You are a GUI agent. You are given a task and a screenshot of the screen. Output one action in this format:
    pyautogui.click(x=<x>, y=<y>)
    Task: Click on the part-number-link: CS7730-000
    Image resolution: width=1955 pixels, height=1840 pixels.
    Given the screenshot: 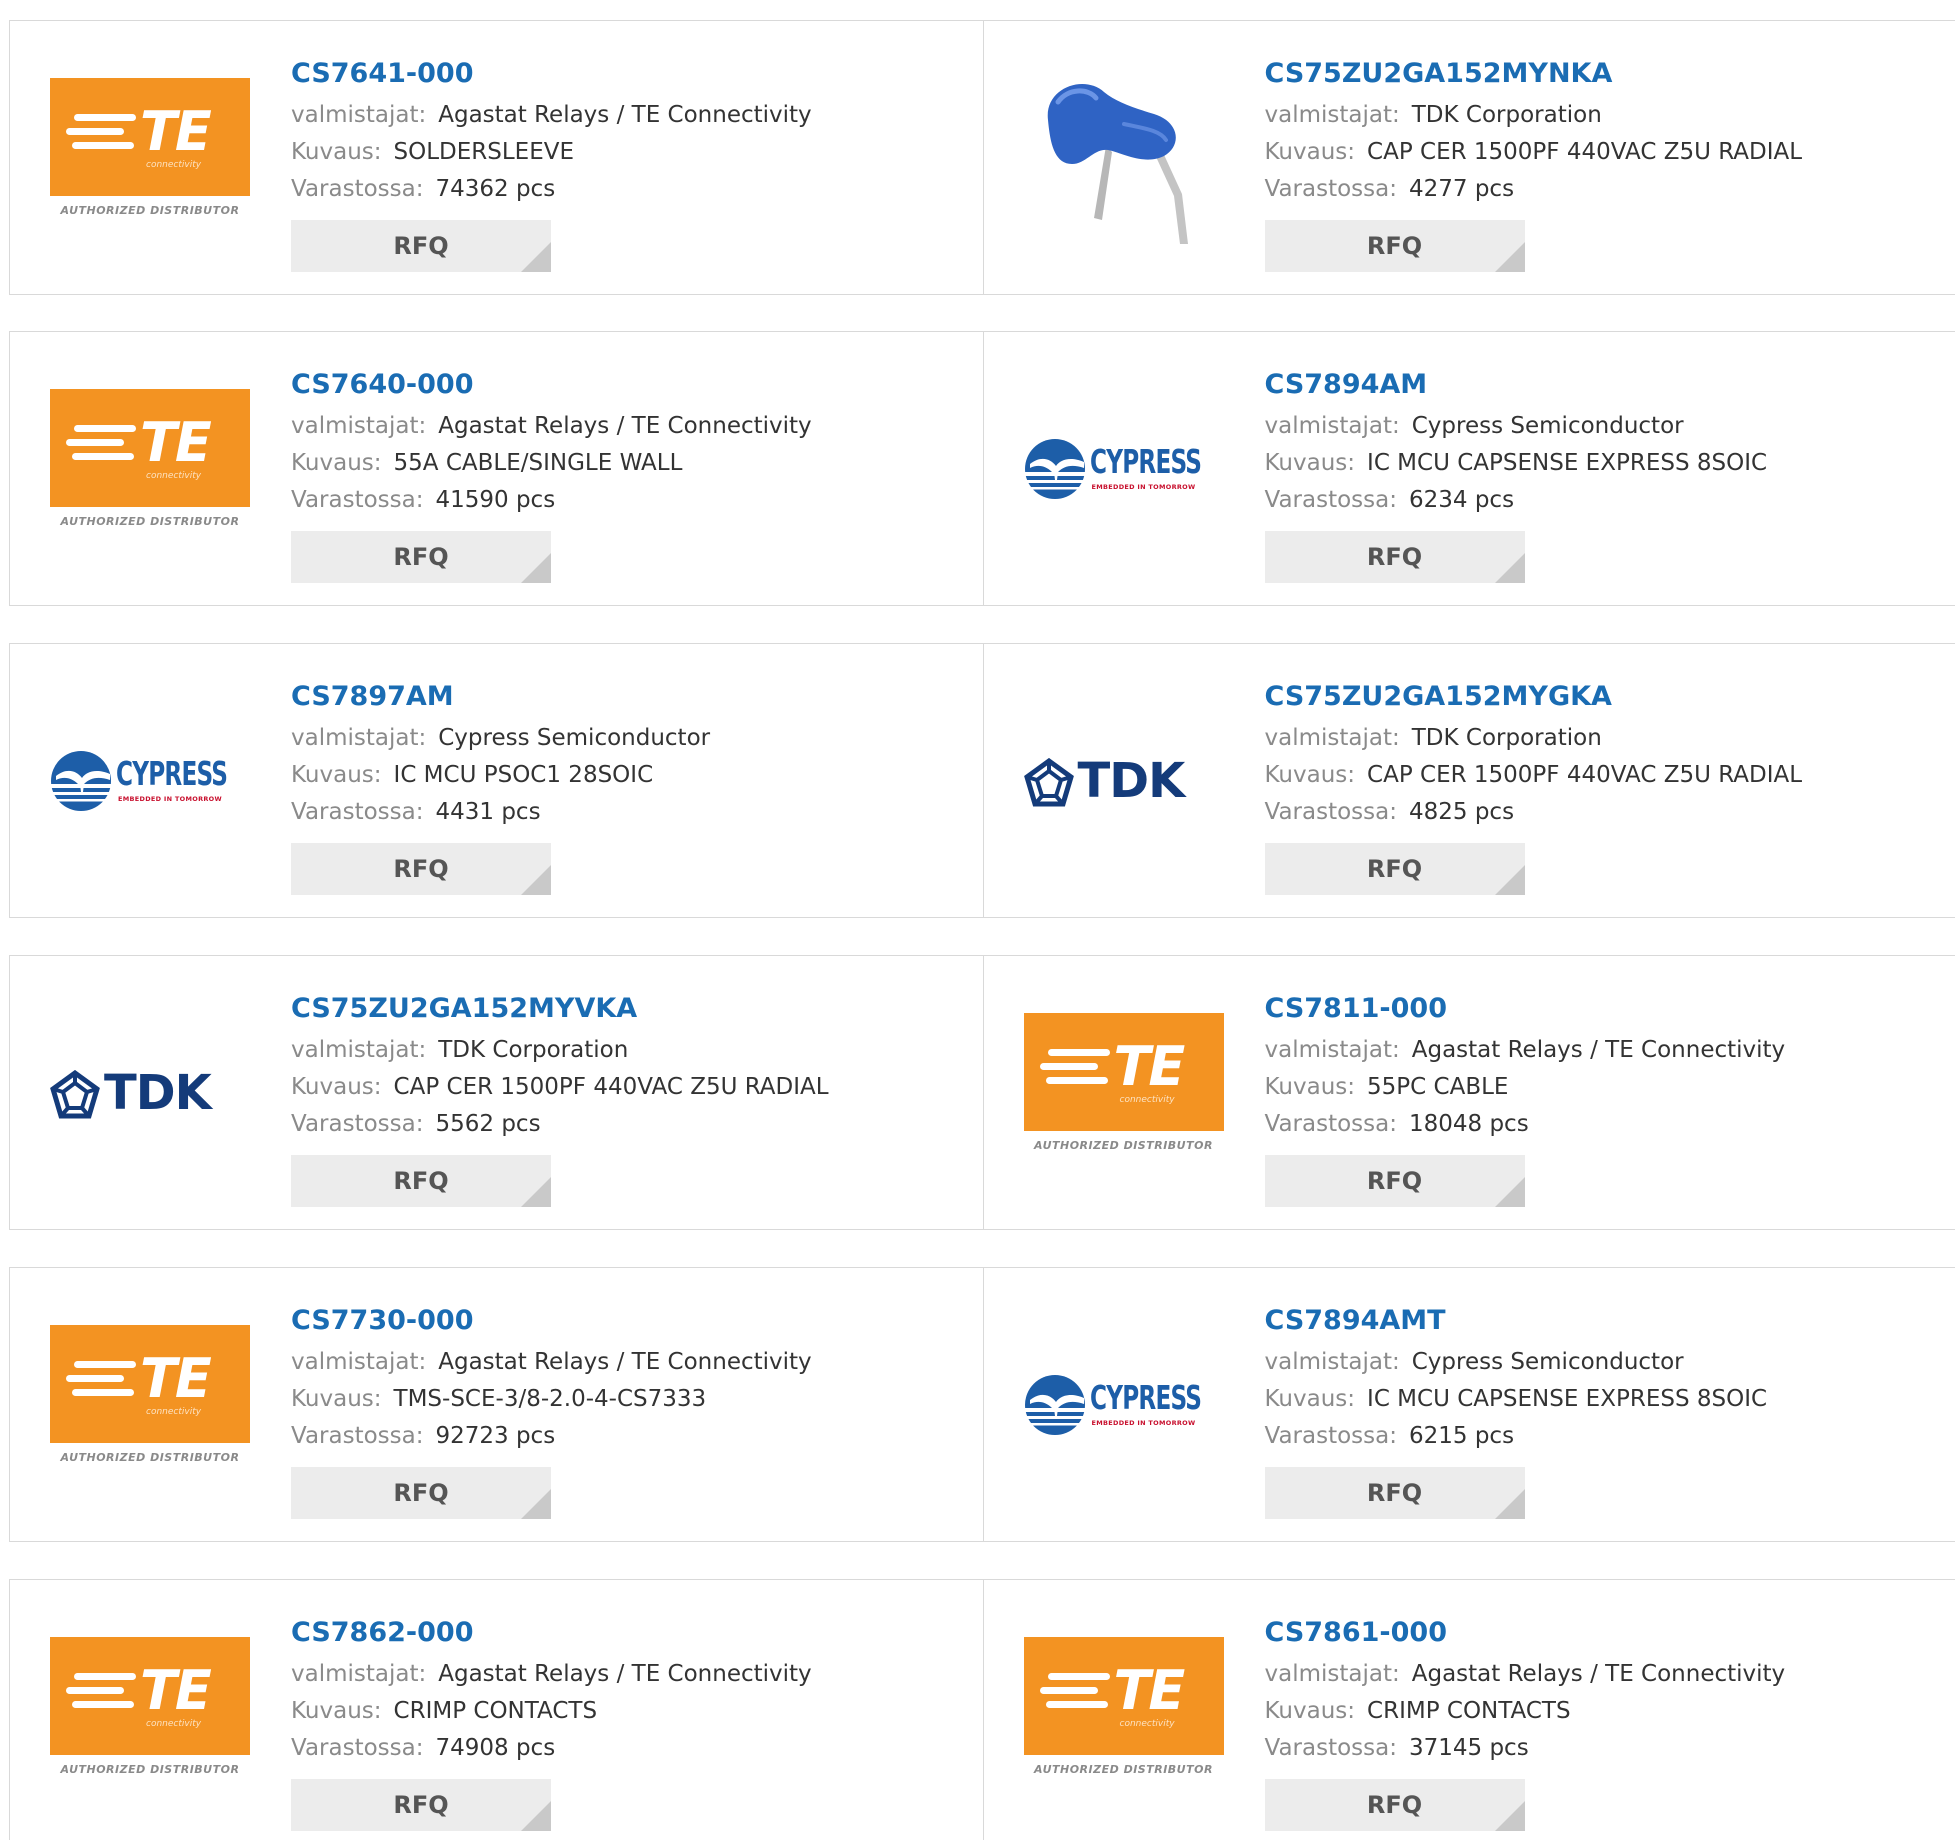 What is the action you would take?
    pyautogui.click(x=632, y=1321)
    